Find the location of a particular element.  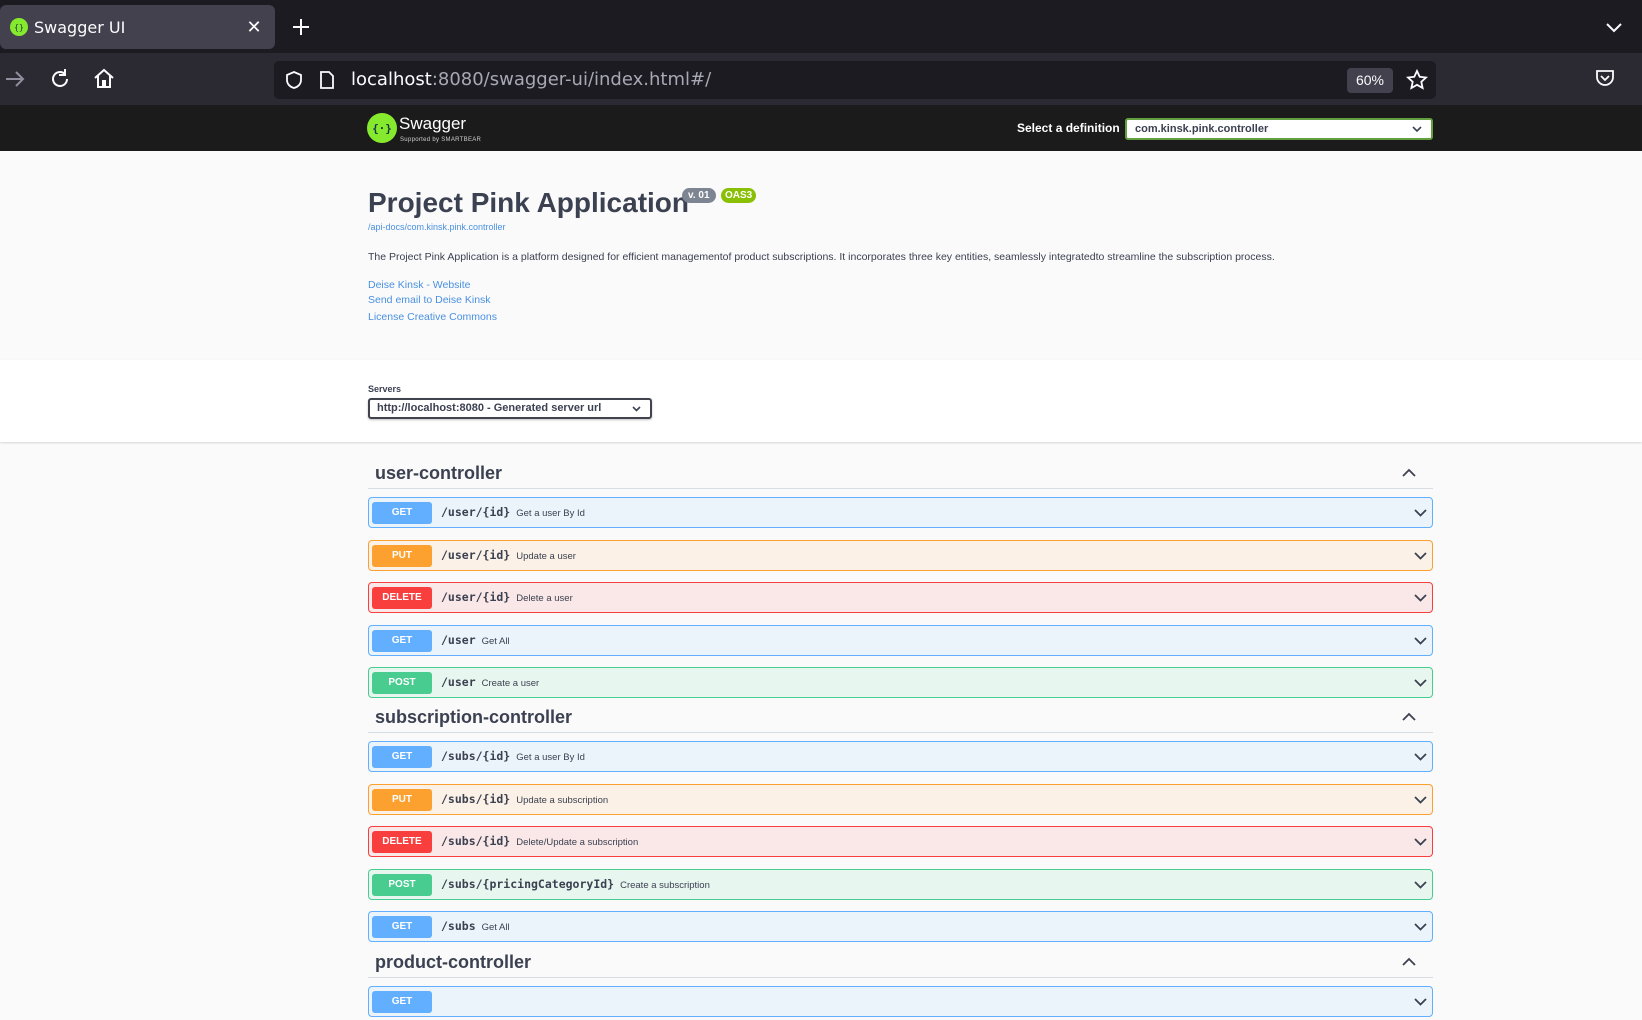

http-method-badge: POST is located at coordinates (402, 683).